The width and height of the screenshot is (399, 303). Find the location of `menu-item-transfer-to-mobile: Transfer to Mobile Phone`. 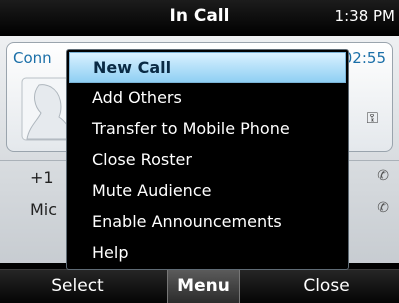

menu-item-transfer-to-mobile: Transfer to Mobile Phone is located at coordinates (207, 129).